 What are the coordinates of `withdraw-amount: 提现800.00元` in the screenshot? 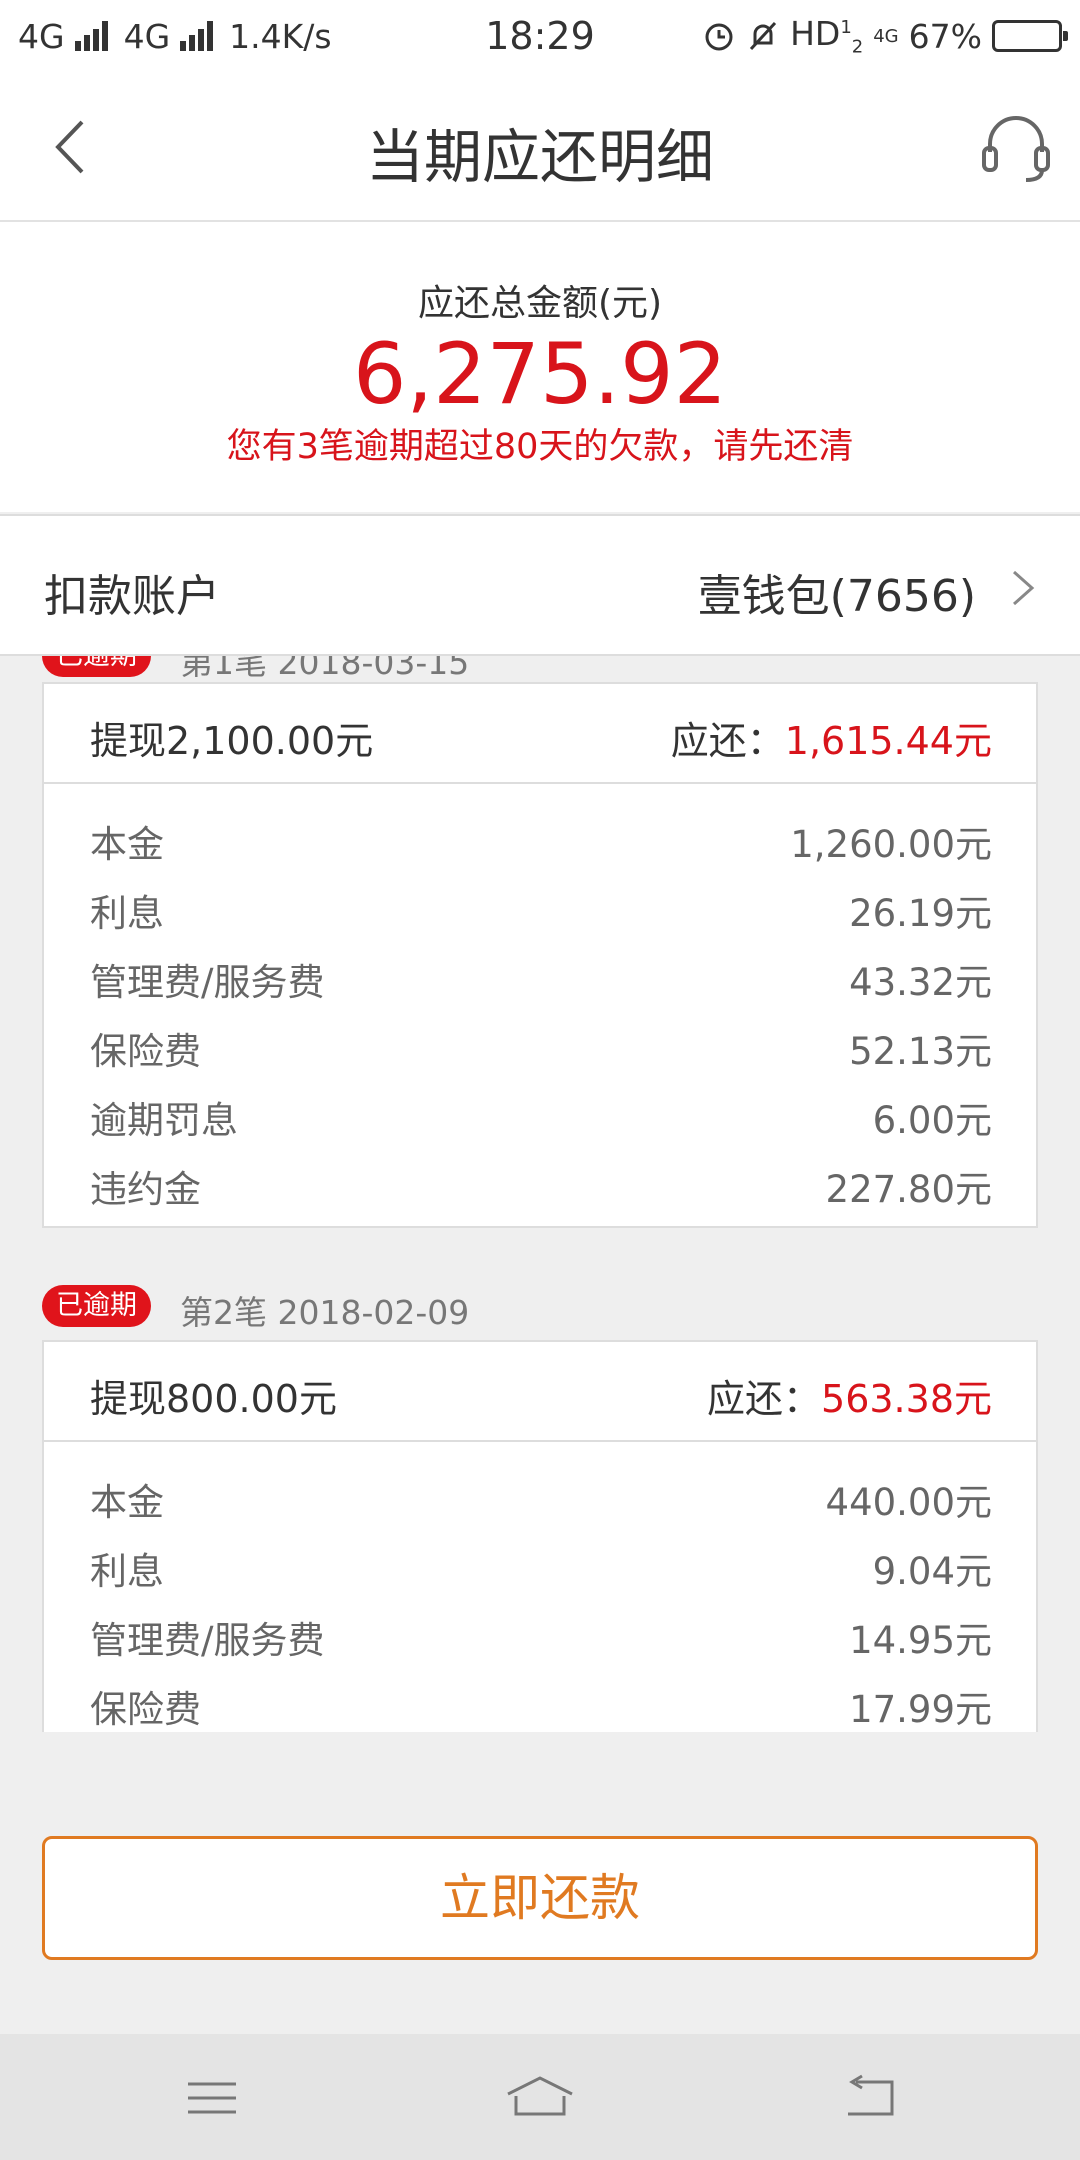 It's located at (213, 1399).